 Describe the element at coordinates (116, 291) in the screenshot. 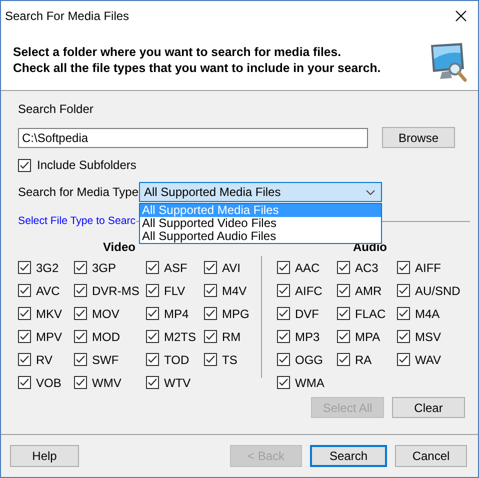

I see `checkbox-label: DVR-MS` at that location.